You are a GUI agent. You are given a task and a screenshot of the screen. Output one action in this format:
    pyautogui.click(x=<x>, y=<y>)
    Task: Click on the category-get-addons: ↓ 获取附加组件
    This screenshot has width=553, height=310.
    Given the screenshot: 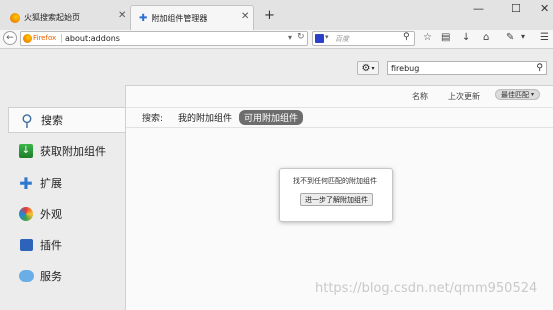 What is the action you would take?
    pyautogui.click(x=67, y=151)
    